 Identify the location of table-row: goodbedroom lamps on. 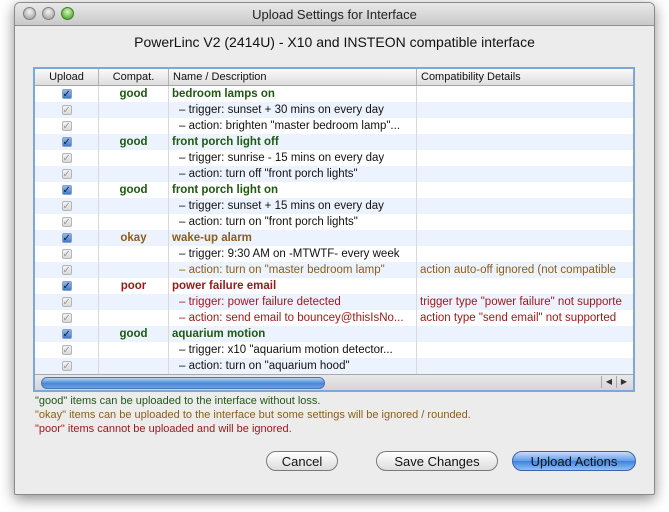
(334, 94).